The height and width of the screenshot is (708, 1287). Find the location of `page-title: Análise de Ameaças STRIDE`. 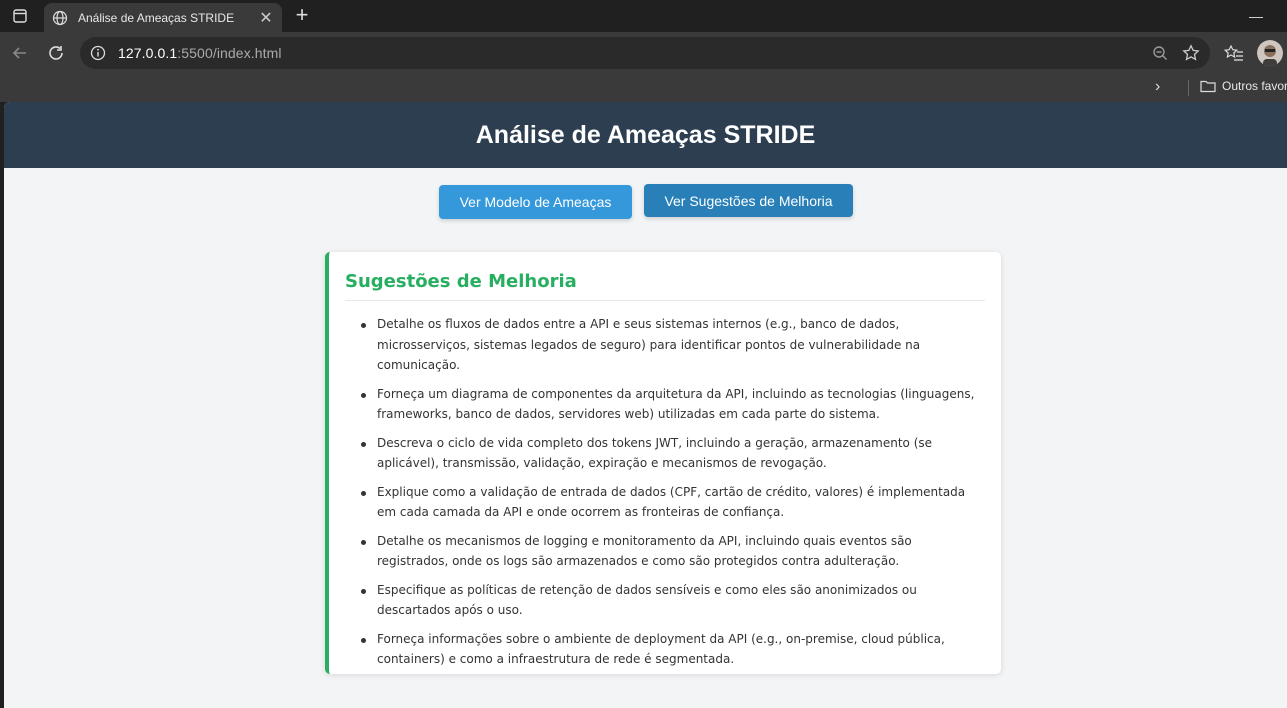

page-title: Análise de Ameaças STRIDE is located at coordinates (645, 134).